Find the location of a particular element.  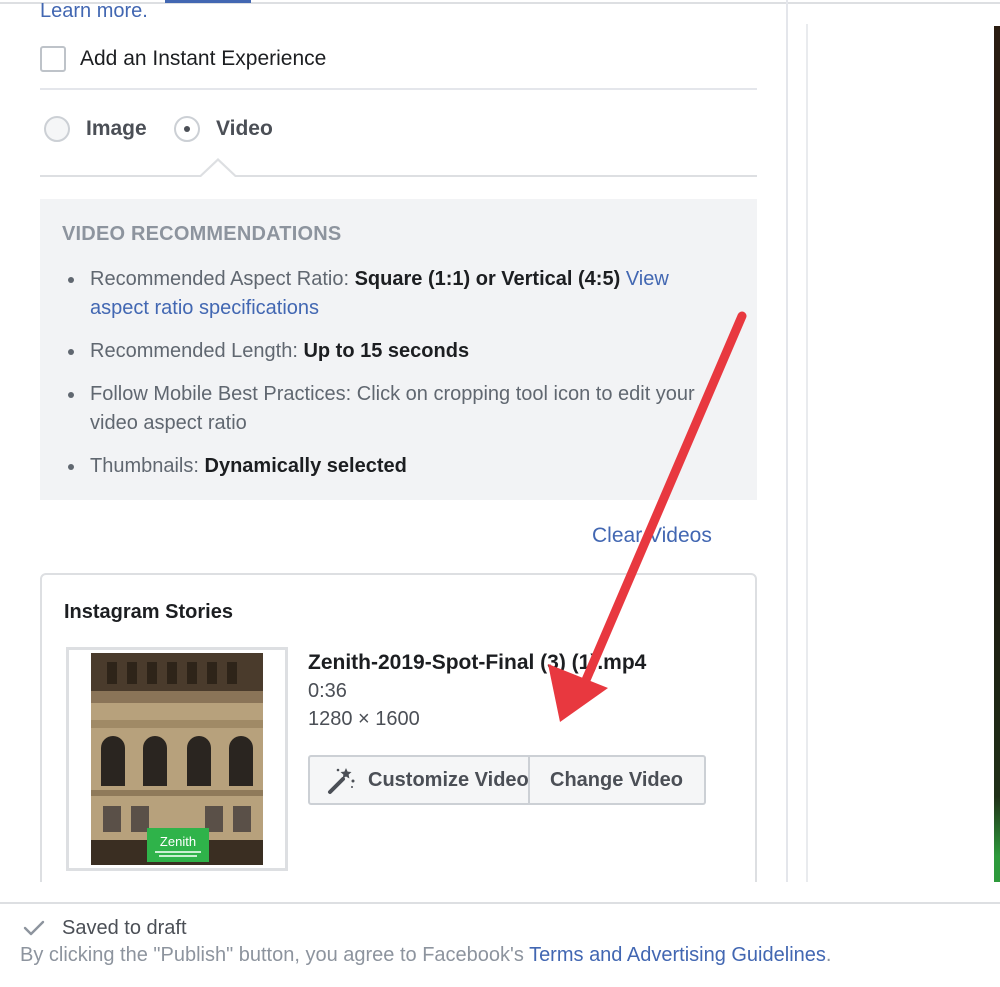

thumbnail-image: Zenith is located at coordinates (177, 759).